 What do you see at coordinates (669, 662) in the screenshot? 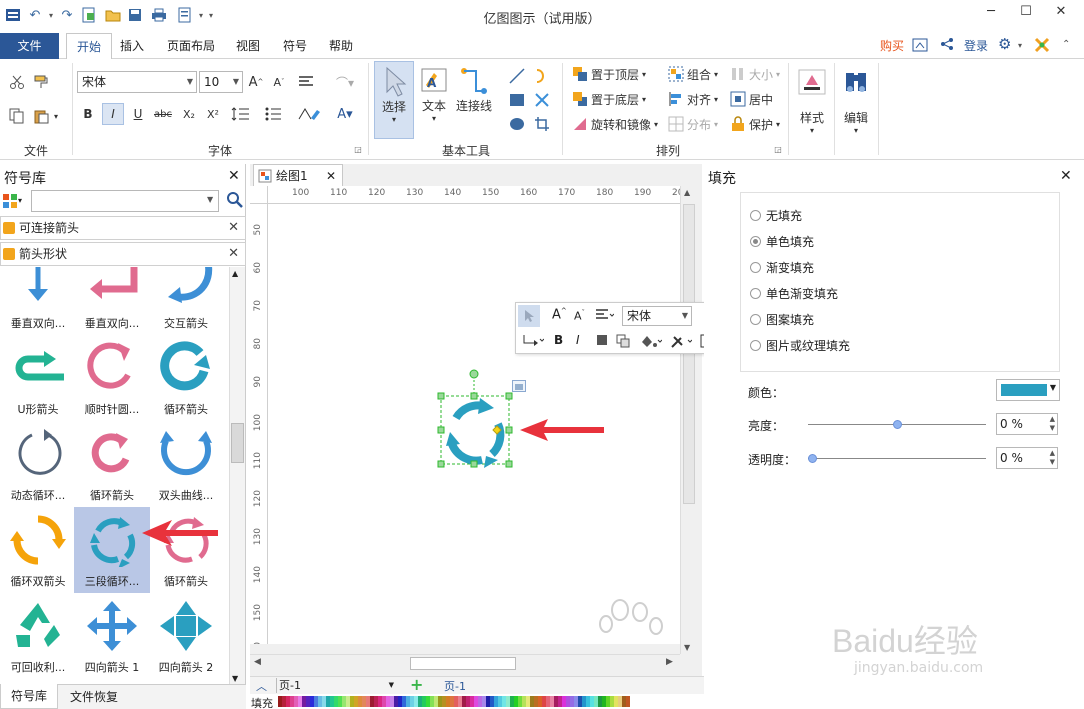
I see `scroll-right-icon: ▶` at bounding box center [669, 662].